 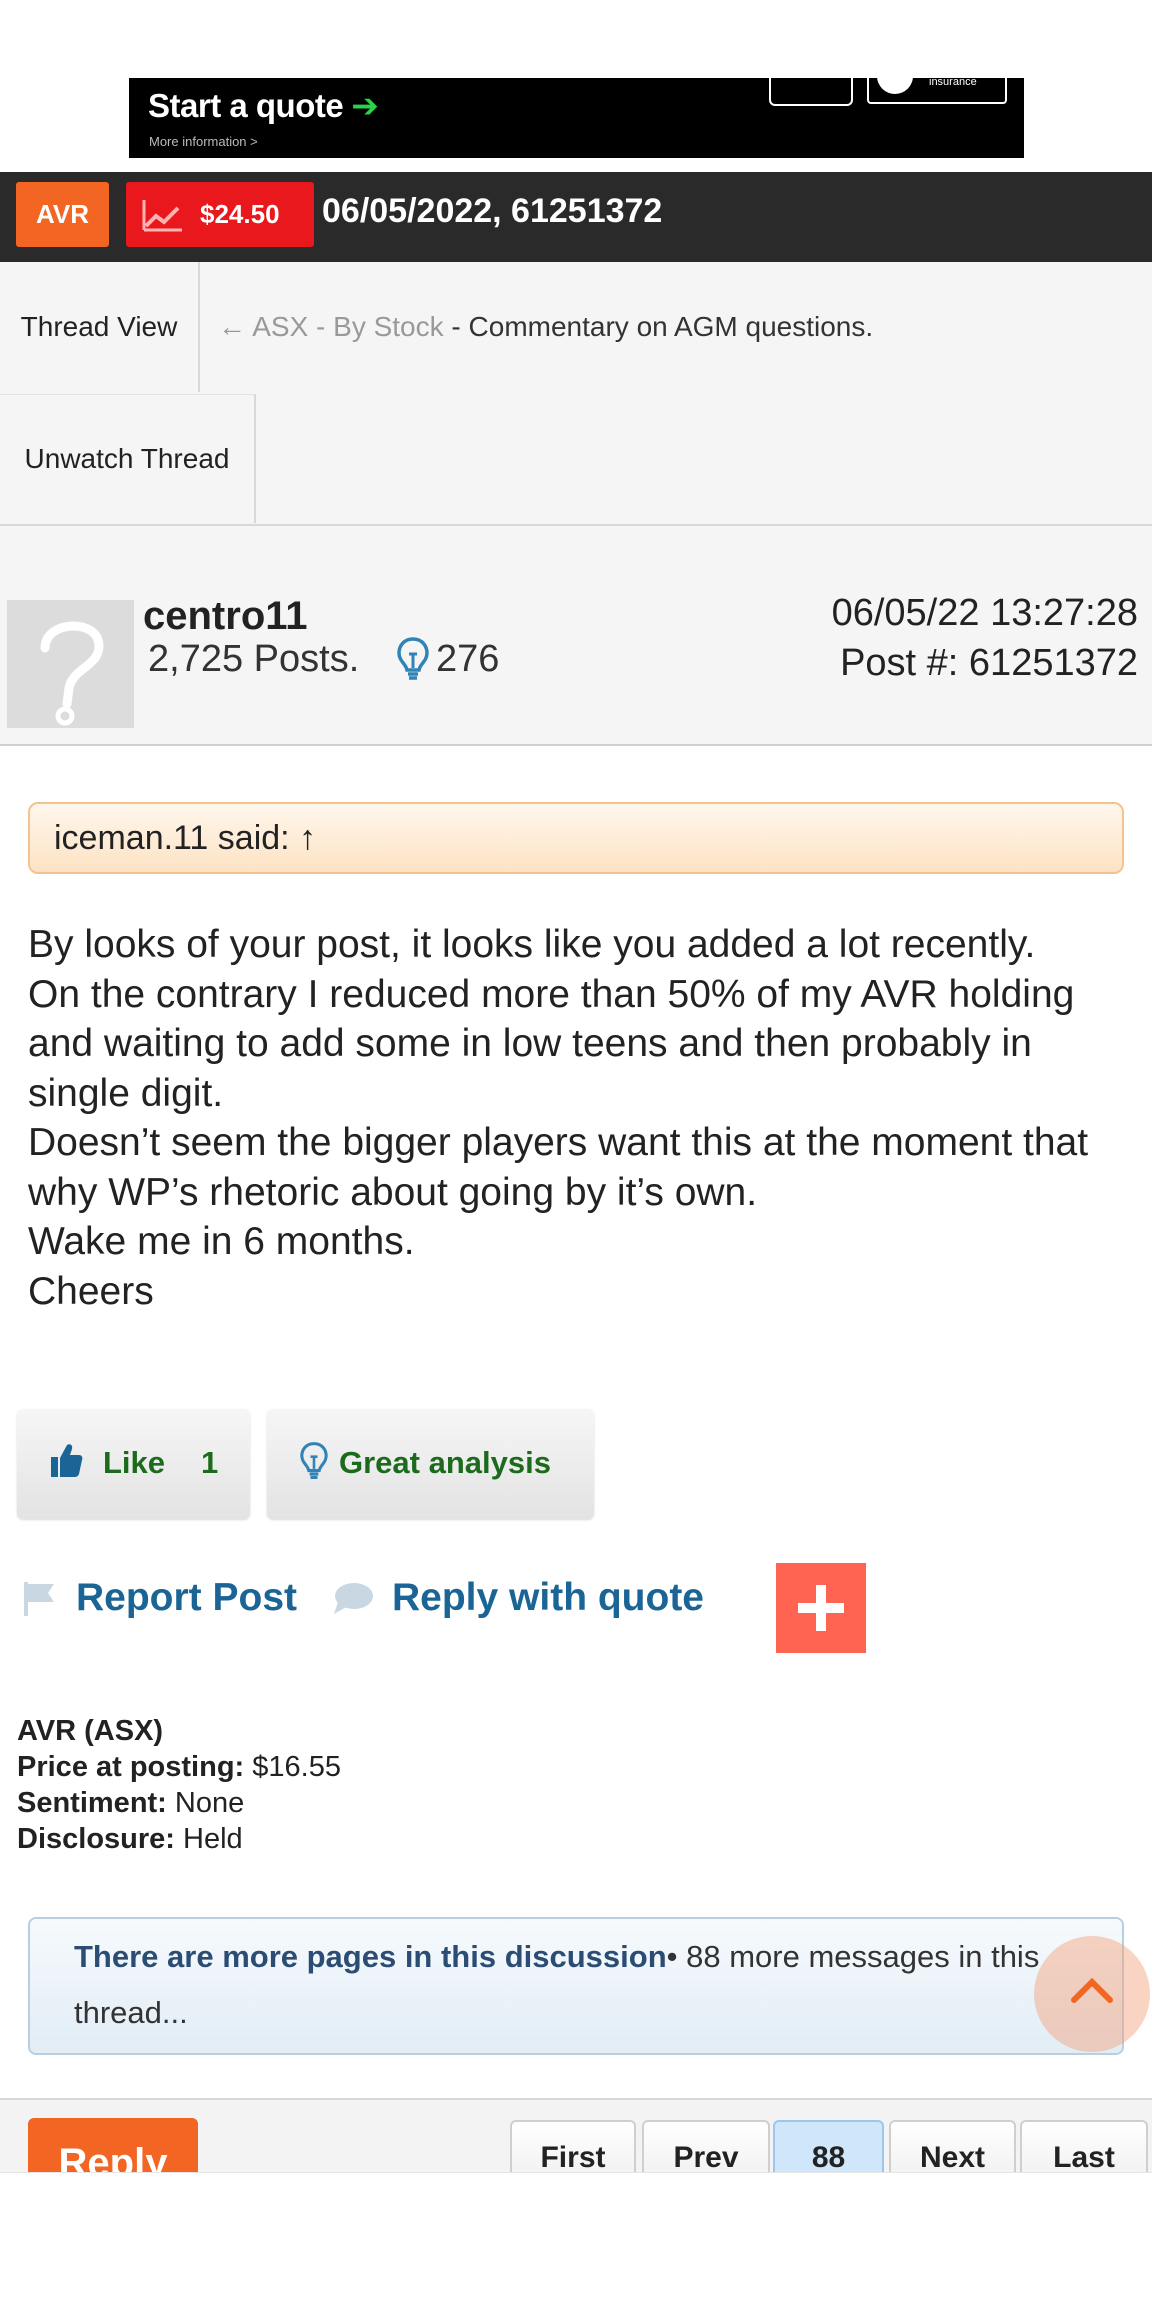 I want to click on great-analysis-button: Great analysis, so click(x=430, y=1464).